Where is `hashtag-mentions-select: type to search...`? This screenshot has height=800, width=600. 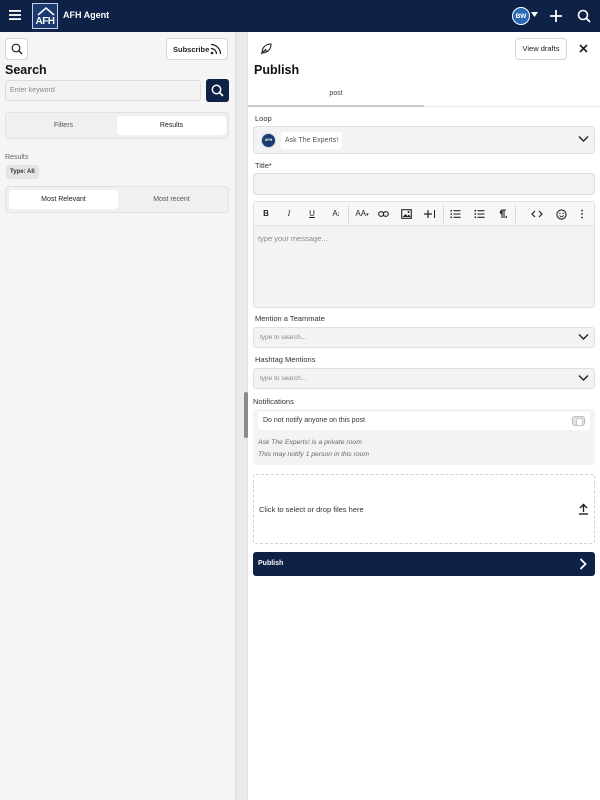
hashtag-mentions-select: type to search... is located at coordinates (424, 378).